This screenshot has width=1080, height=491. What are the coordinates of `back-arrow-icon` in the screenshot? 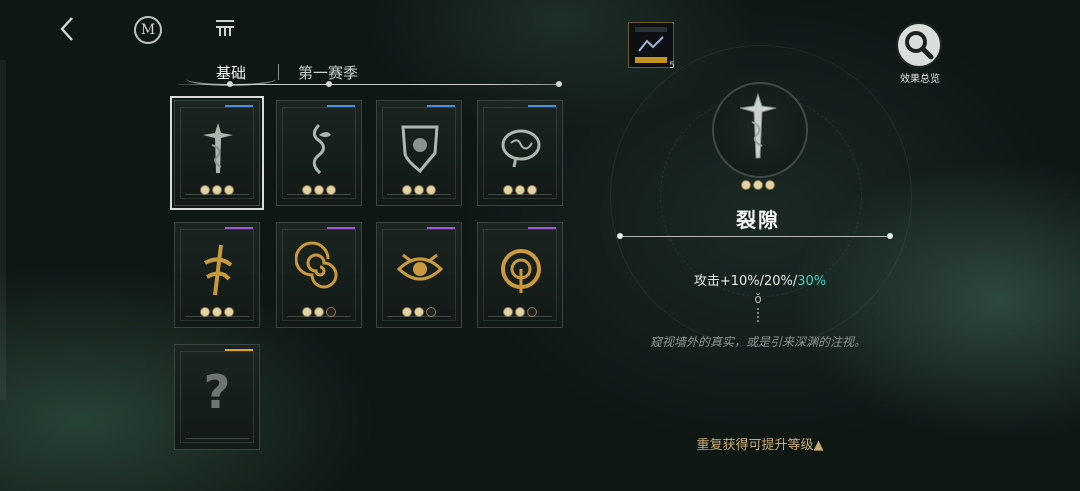 It's located at (68, 29).